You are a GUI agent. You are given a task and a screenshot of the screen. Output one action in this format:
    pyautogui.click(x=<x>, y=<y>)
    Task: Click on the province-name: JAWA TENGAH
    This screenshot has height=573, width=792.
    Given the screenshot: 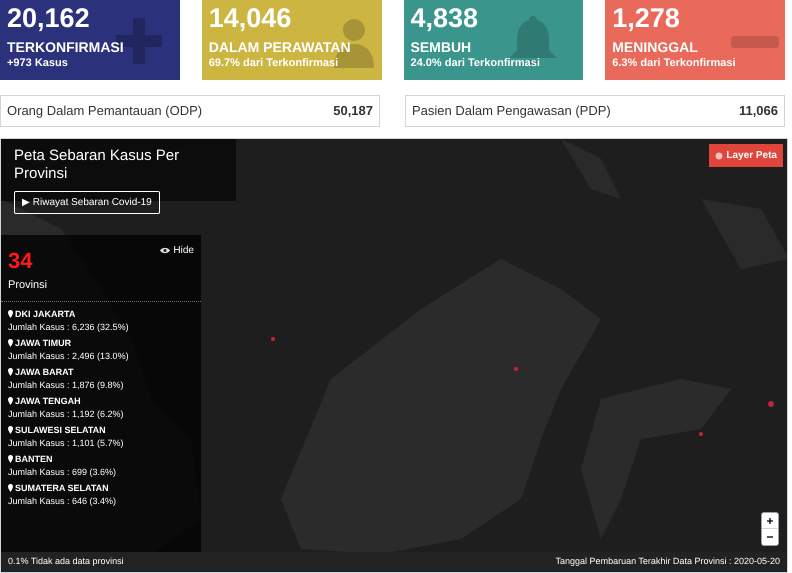 What is the action you would take?
    pyautogui.click(x=48, y=401)
    